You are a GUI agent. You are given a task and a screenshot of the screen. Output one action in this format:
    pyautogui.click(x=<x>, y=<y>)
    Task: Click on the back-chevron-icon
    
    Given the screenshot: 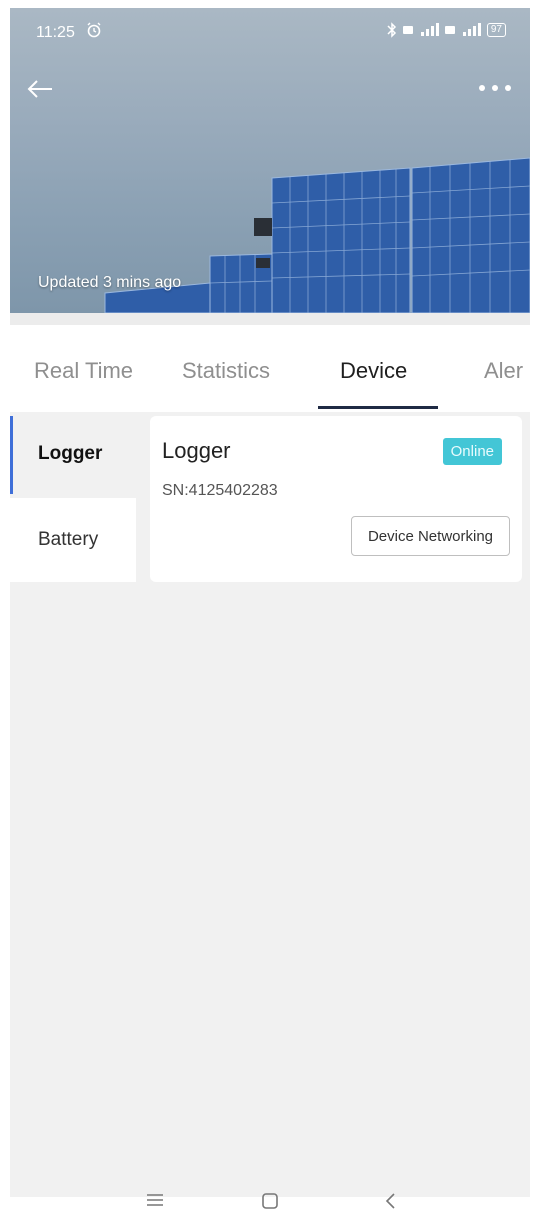 What is the action you would take?
    pyautogui.click(x=391, y=1201)
    